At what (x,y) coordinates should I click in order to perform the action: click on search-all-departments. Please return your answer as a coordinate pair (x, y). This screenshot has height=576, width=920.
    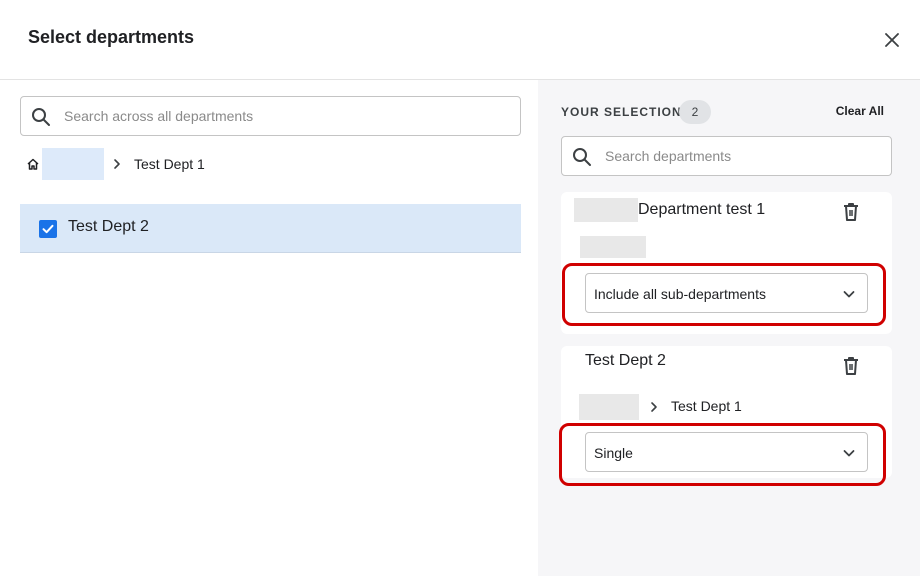
    Looking at the image, I should click on (270, 116).